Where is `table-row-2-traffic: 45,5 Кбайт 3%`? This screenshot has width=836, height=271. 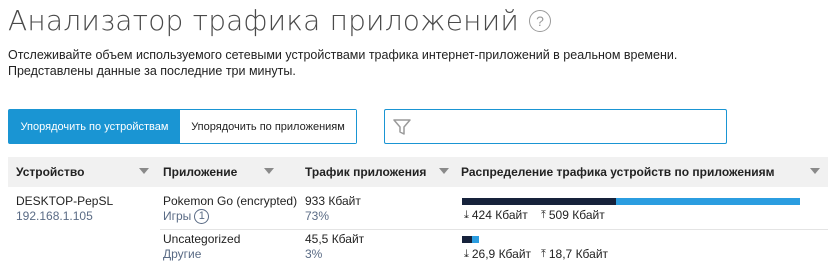 table-row-2-traffic: 45,5 Кбайт 3% is located at coordinates (334, 247).